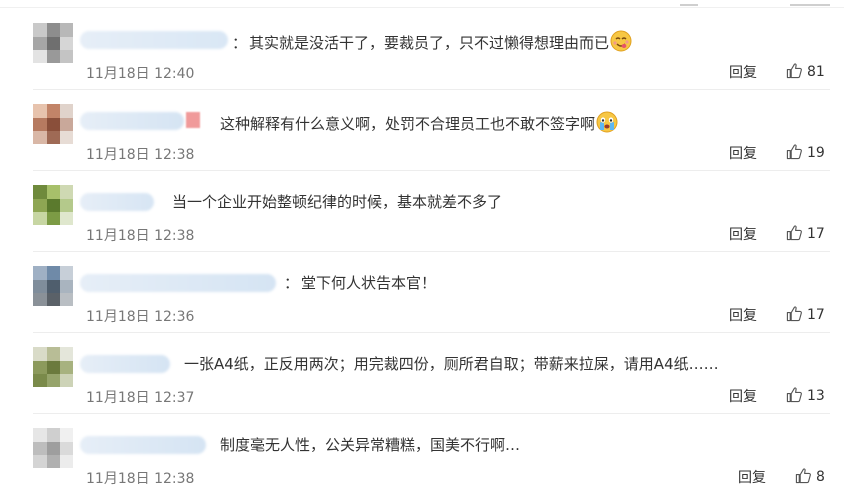  I want to click on previous-comment-cutoff, so click(422, 4).